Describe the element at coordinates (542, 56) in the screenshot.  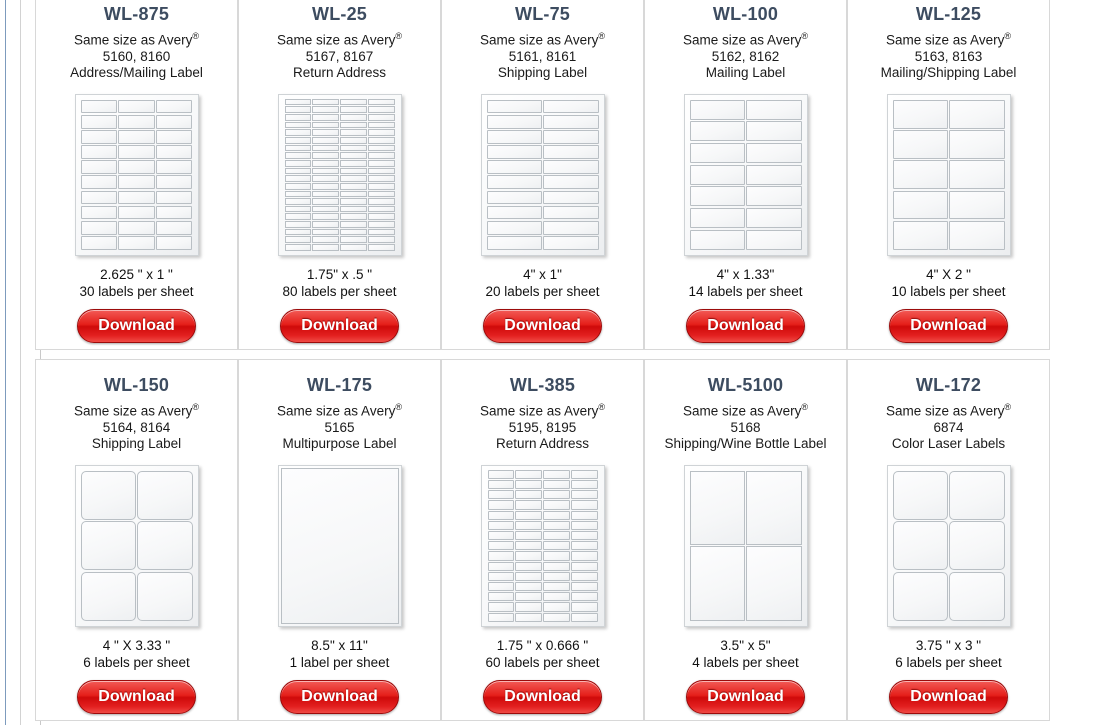
I see `avery-codes: 5161, 8161` at that location.